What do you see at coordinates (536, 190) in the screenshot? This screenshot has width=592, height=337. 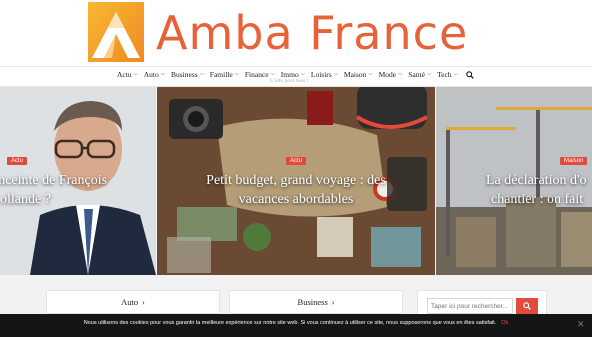 I see `slide-title: La déclaration d'o chantier : on fait` at bounding box center [536, 190].